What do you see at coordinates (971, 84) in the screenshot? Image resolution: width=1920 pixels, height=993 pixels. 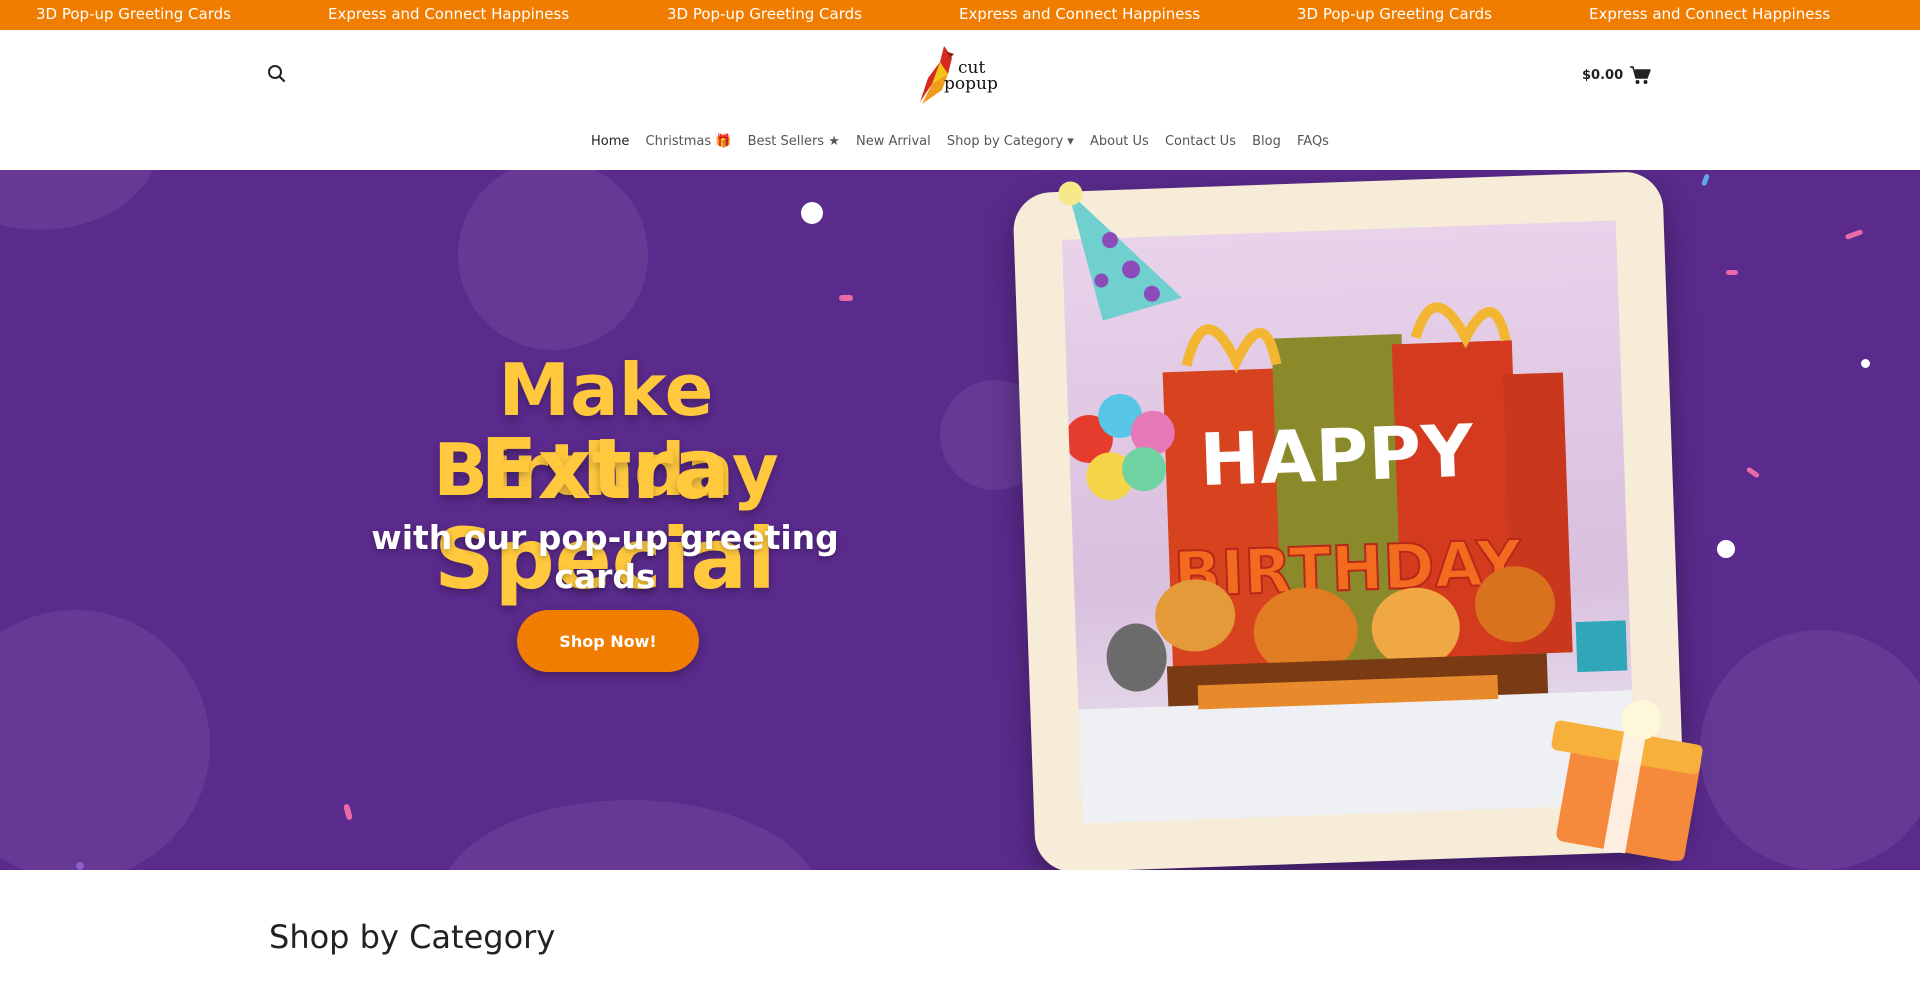 I see `logo-text-popup: popup` at bounding box center [971, 84].